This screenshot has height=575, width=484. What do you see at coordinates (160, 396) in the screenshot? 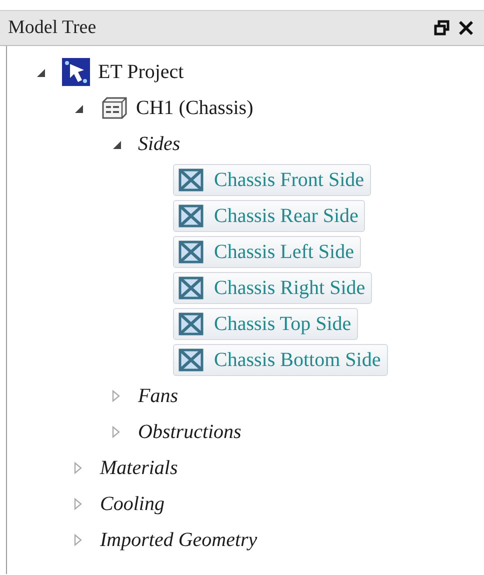
I see `tree-item: Fans` at bounding box center [160, 396].